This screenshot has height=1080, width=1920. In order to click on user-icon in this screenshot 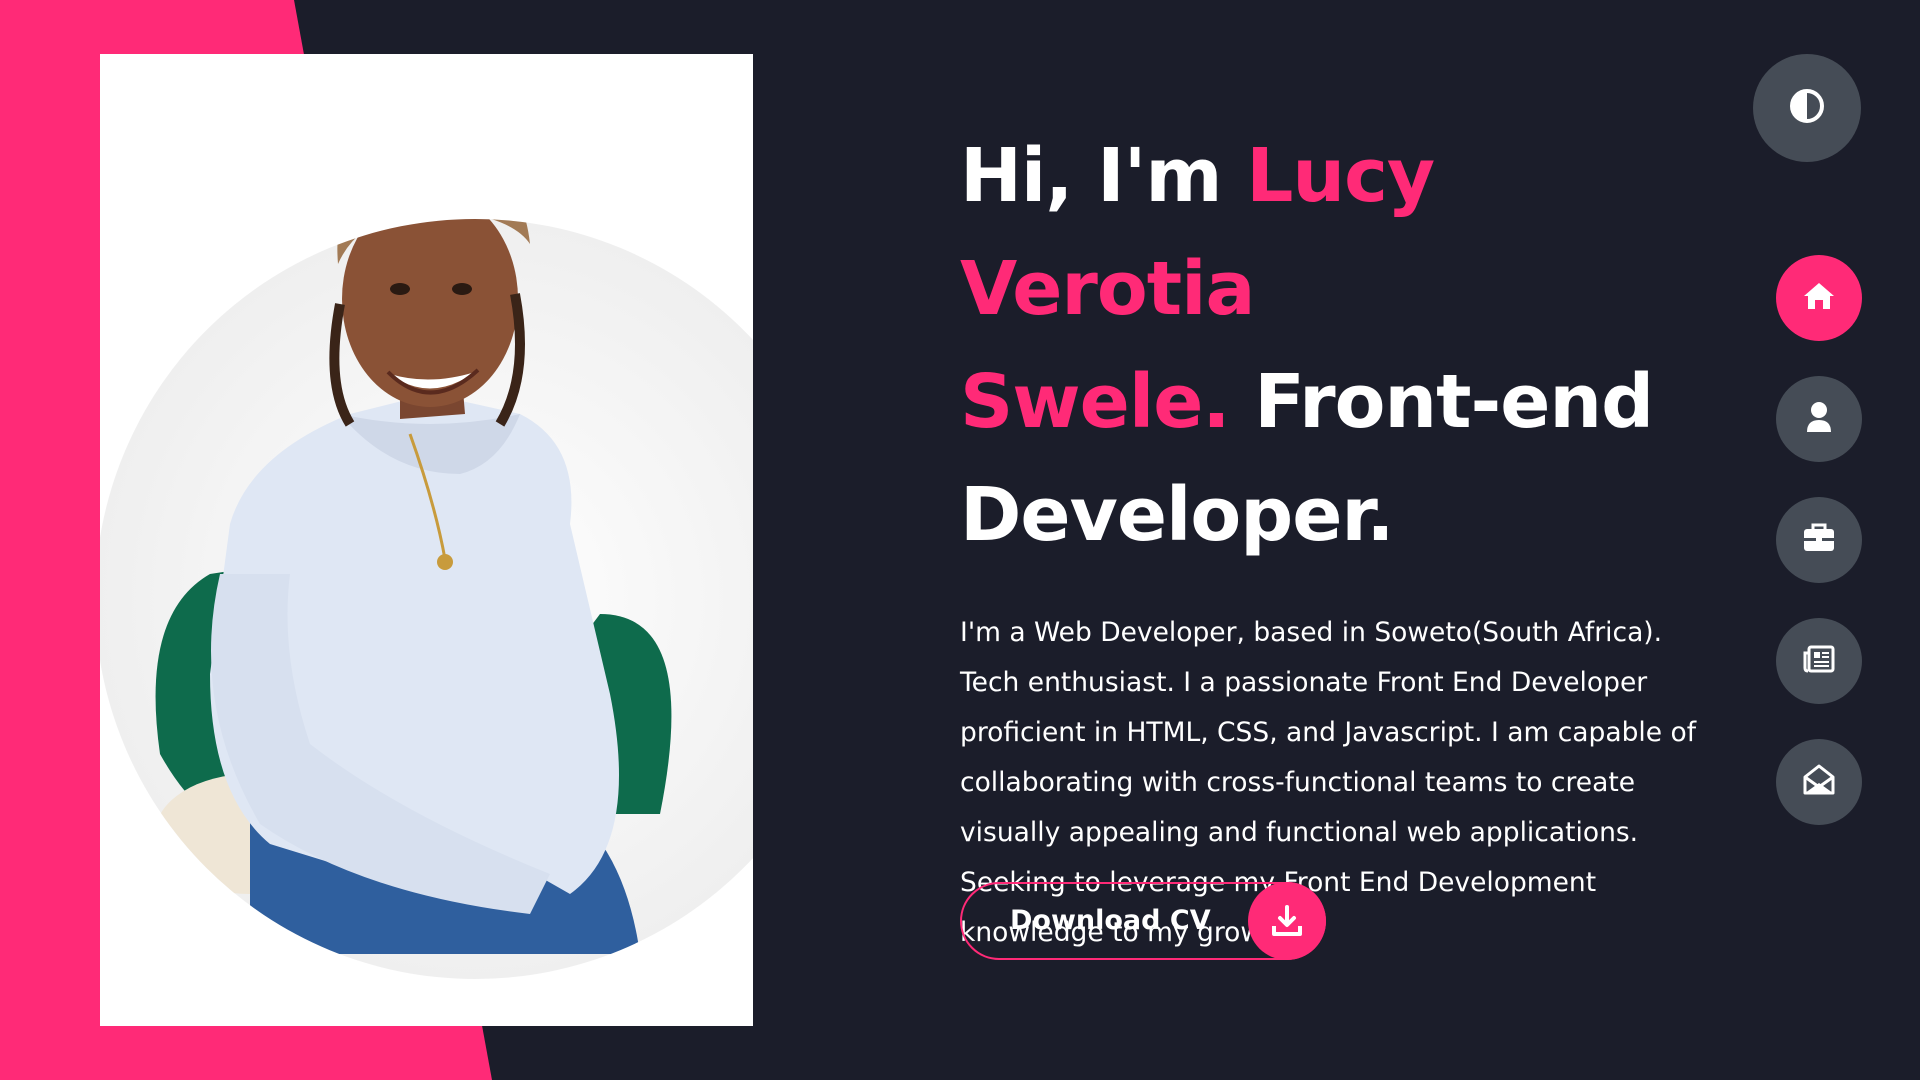, I will do `click(1819, 419)`.